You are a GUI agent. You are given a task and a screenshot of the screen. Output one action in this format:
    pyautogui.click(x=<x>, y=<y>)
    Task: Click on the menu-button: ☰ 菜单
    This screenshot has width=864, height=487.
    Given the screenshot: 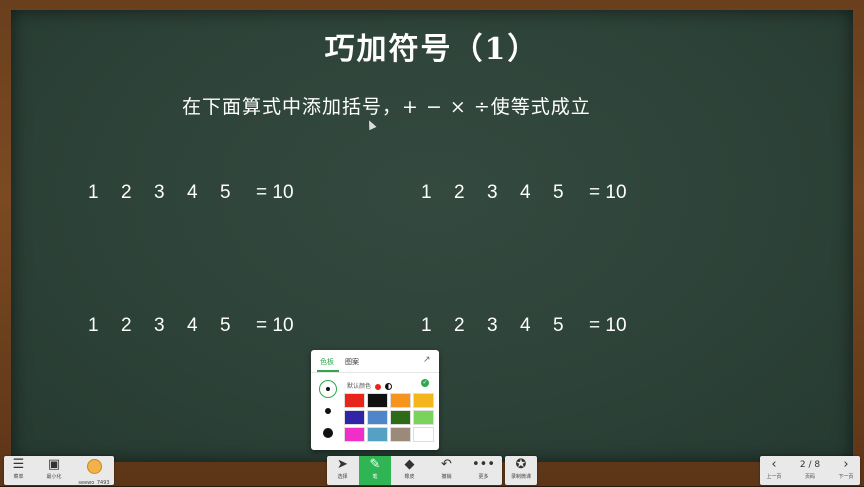 What is the action you would take?
    pyautogui.click(x=18, y=470)
    